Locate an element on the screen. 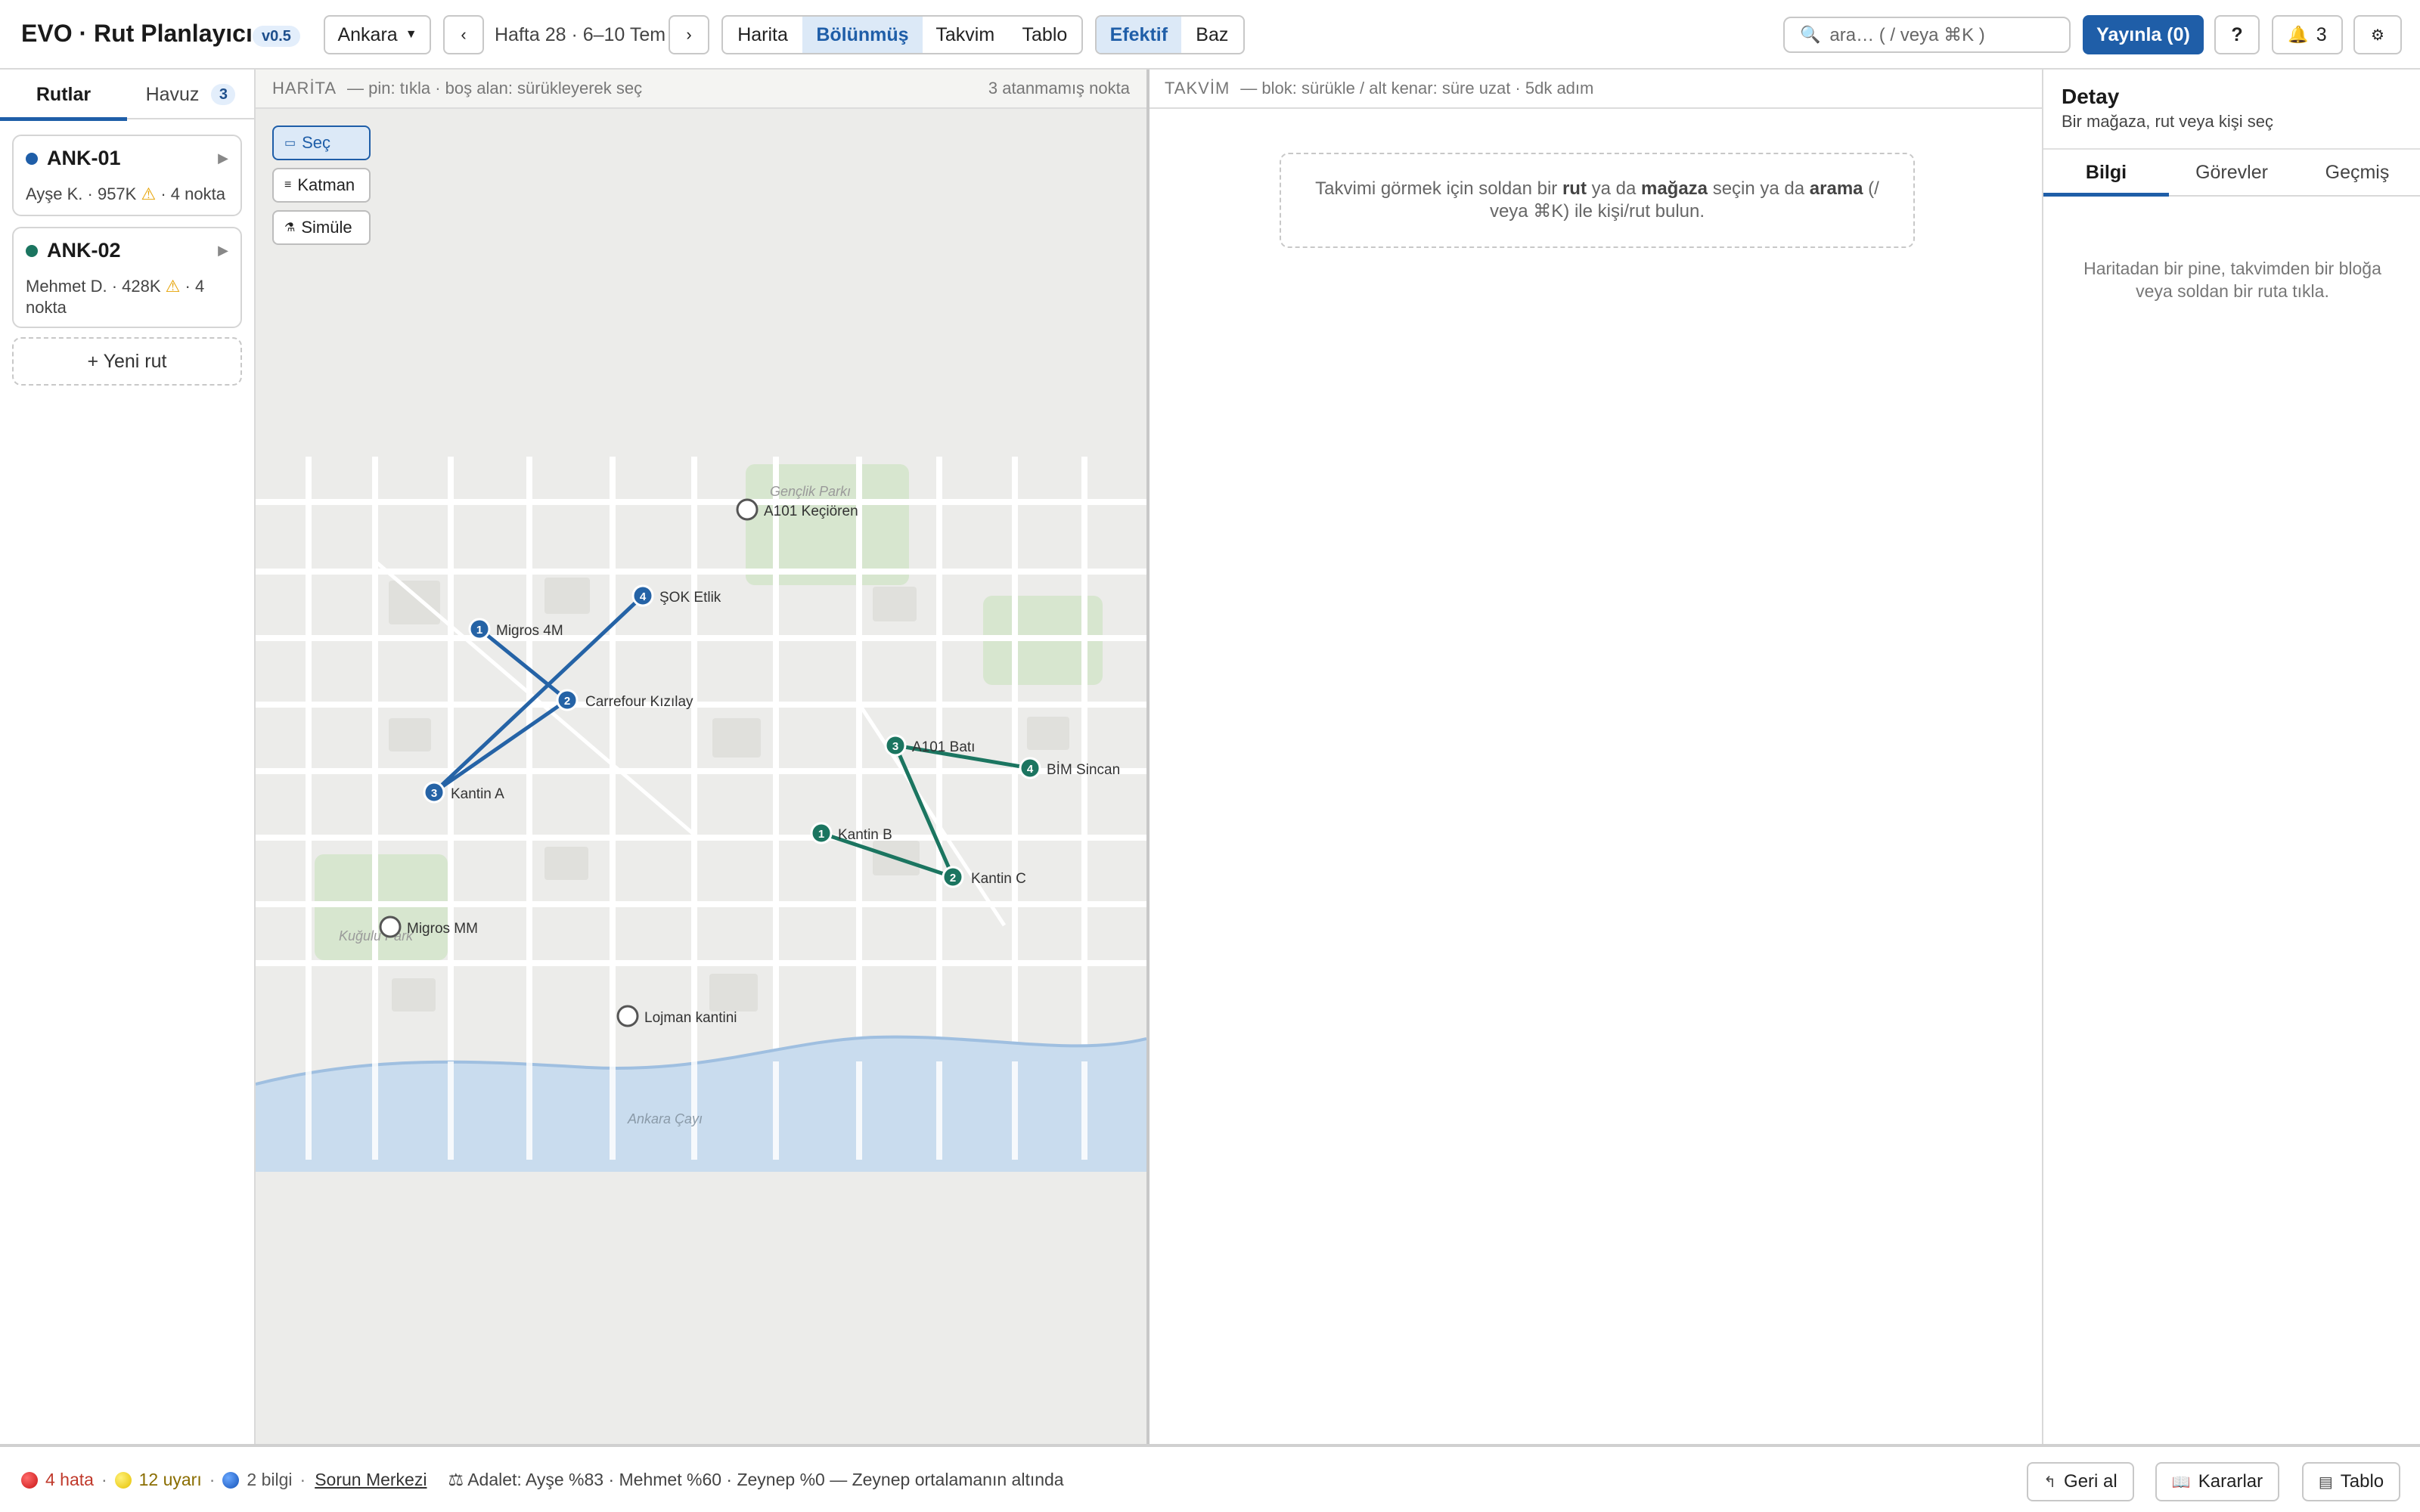 The width and height of the screenshot is (2420, 1512). warning-count: 12 uyarı is located at coordinates (170, 1480).